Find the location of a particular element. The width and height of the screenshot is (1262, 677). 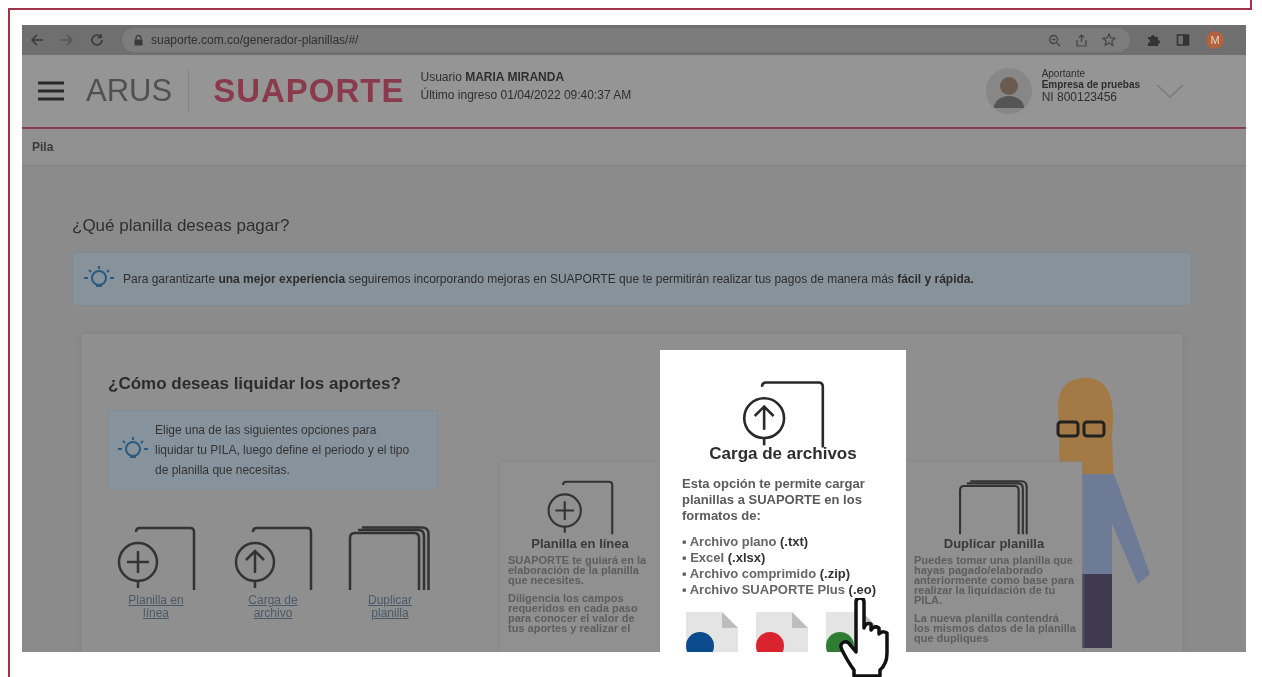

format-item: • Archivo SUAPORTE Plus (.eo) is located at coordinates (780, 590).